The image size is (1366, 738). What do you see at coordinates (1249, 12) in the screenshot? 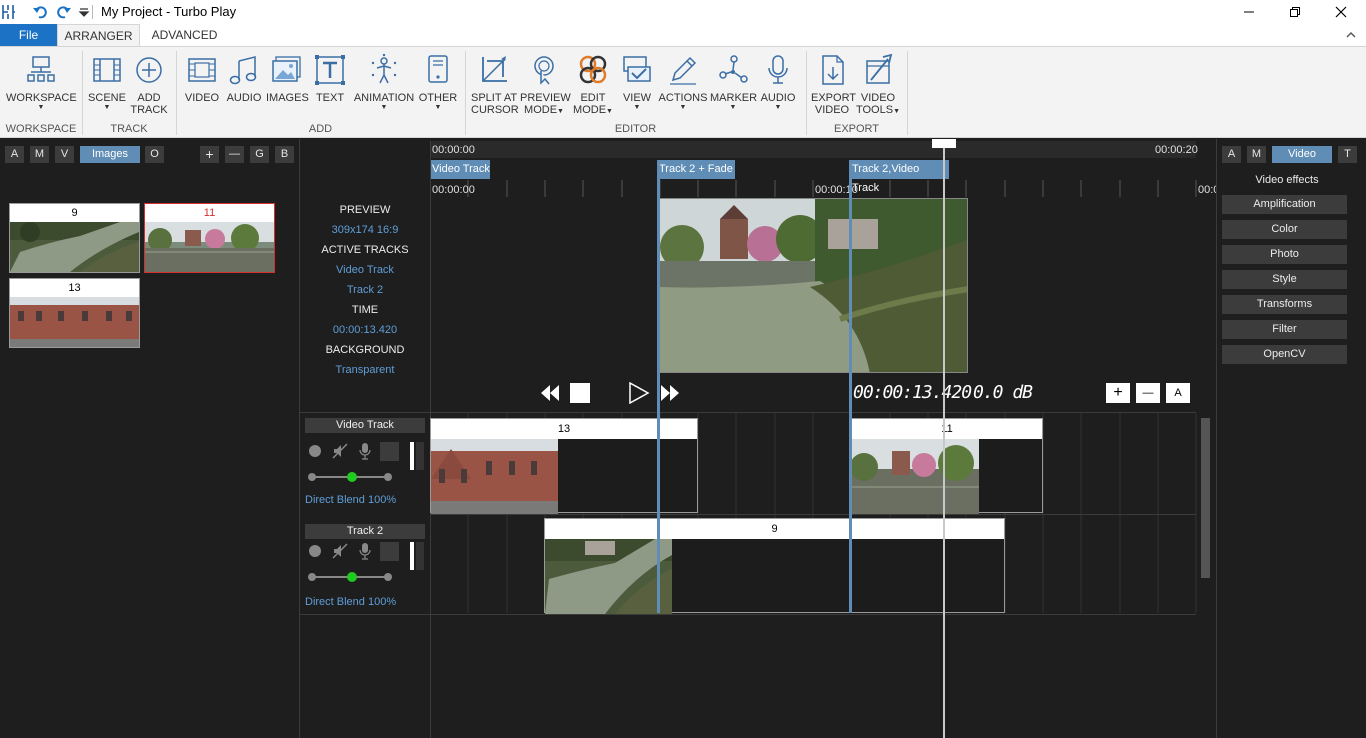
I see `minimize-button` at bounding box center [1249, 12].